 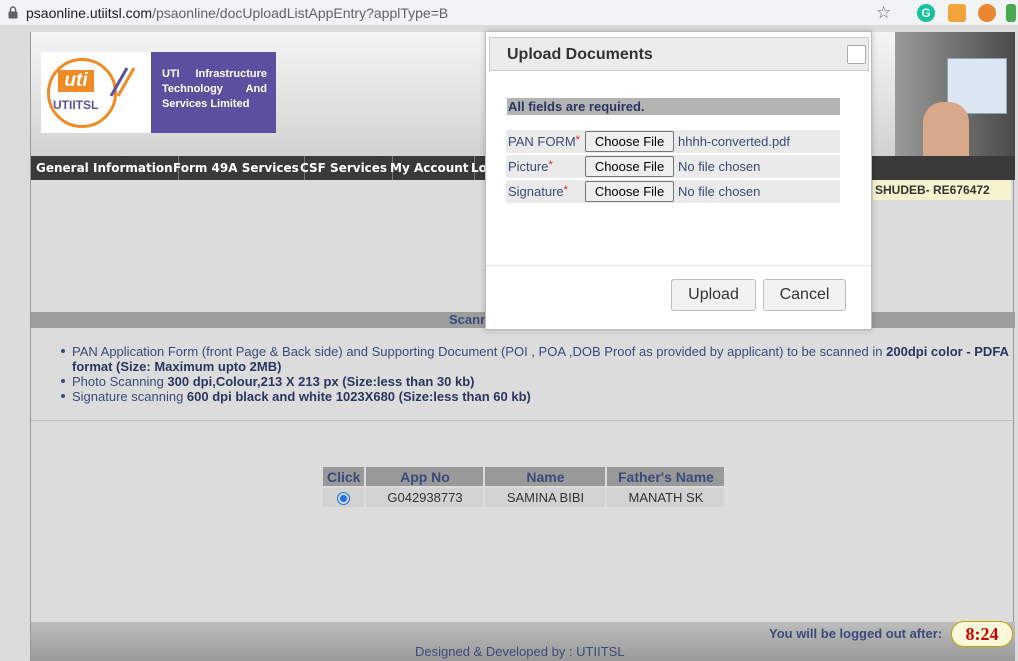 What do you see at coordinates (538, 191) in the screenshot?
I see `signature-label: Signature*` at bounding box center [538, 191].